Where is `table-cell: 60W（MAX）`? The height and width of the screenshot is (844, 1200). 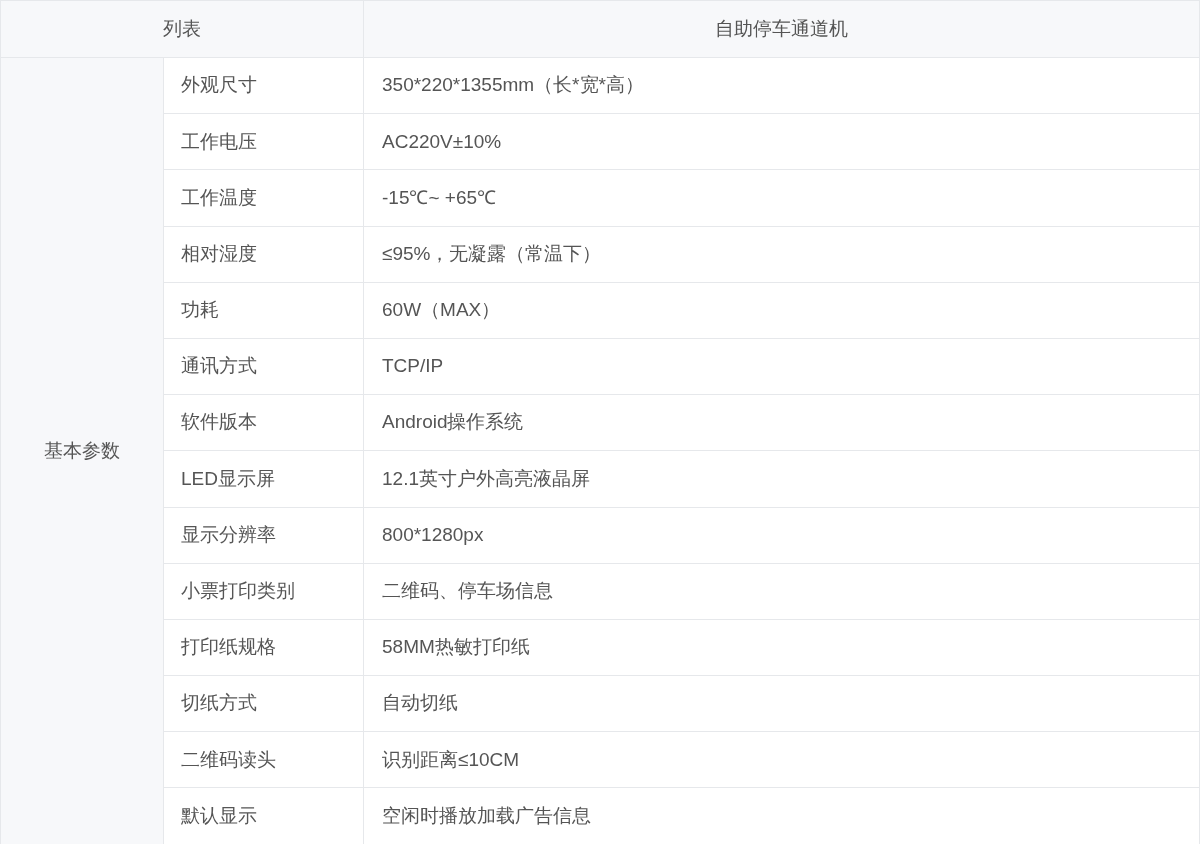 table-cell: 60W（MAX） is located at coordinates (781, 310).